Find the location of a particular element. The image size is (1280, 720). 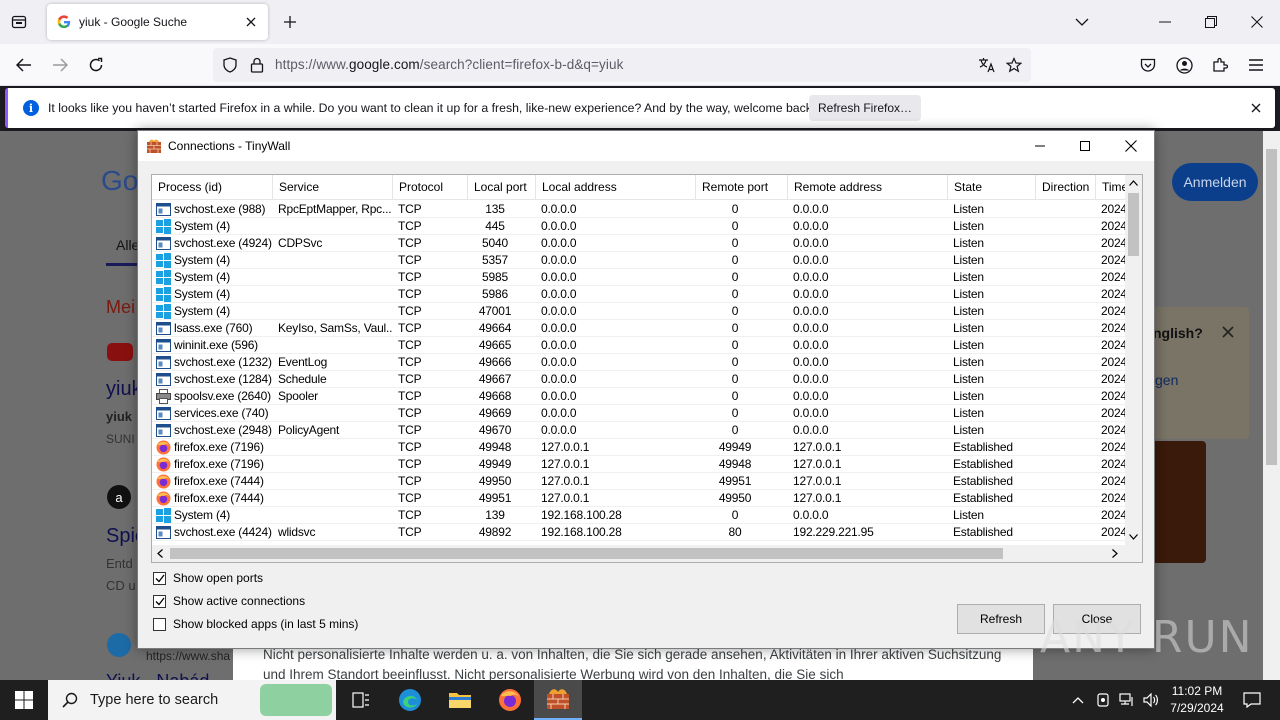

show-hidden-icons-button is located at coordinates (1078, 700).